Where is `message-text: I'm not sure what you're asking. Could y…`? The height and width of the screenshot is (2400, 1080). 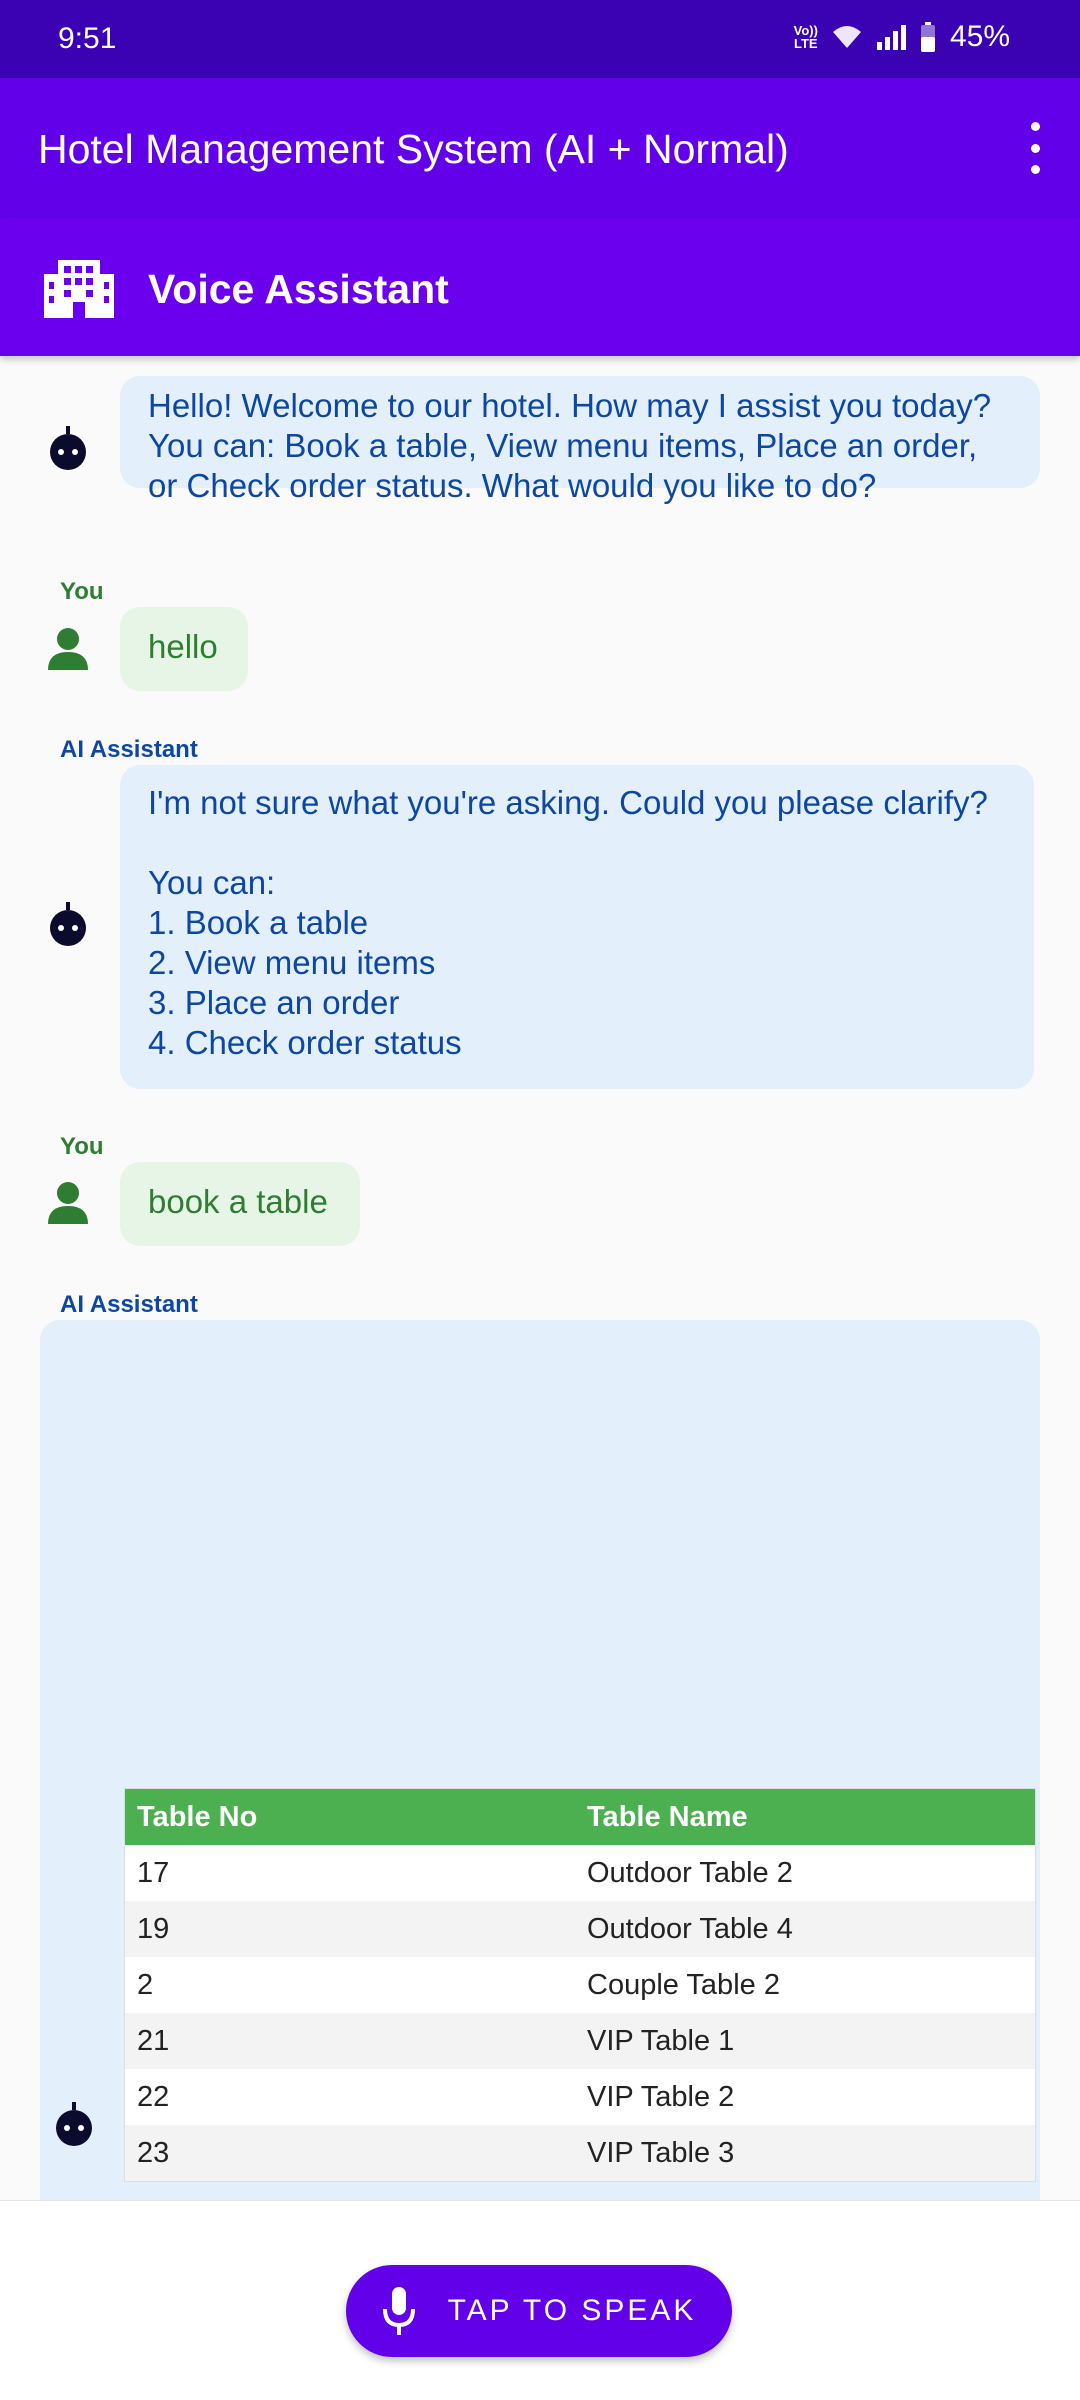
message-text: I'm not sure what you're asking. Could y… is located at coordinates (568, 922).